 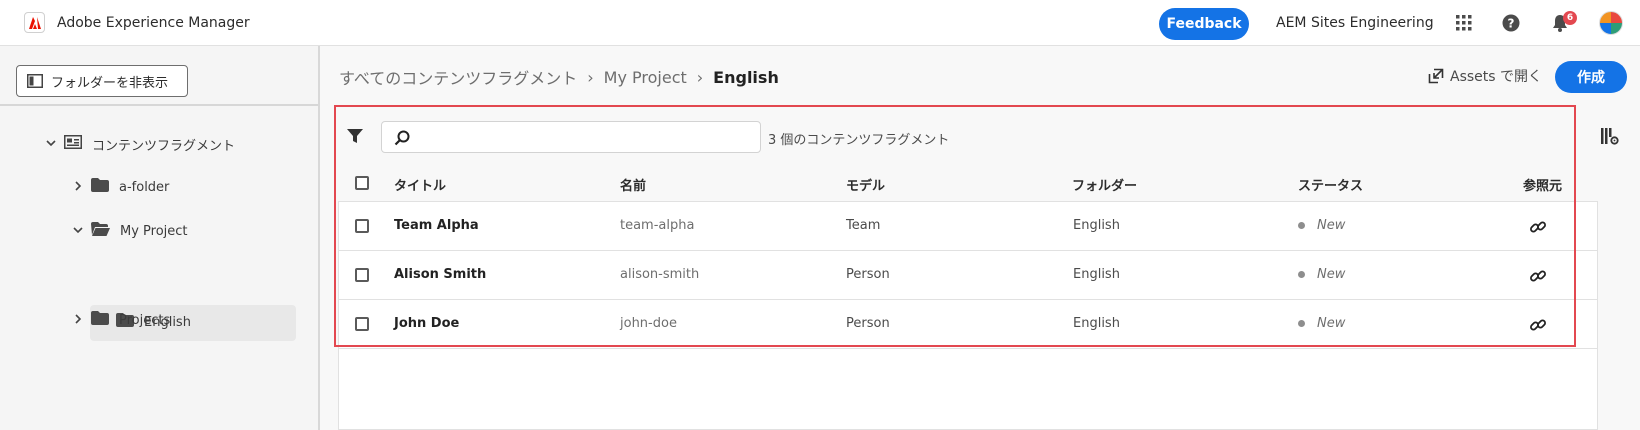 I want to click on open-external-icon, so click(x=1436, y=76).